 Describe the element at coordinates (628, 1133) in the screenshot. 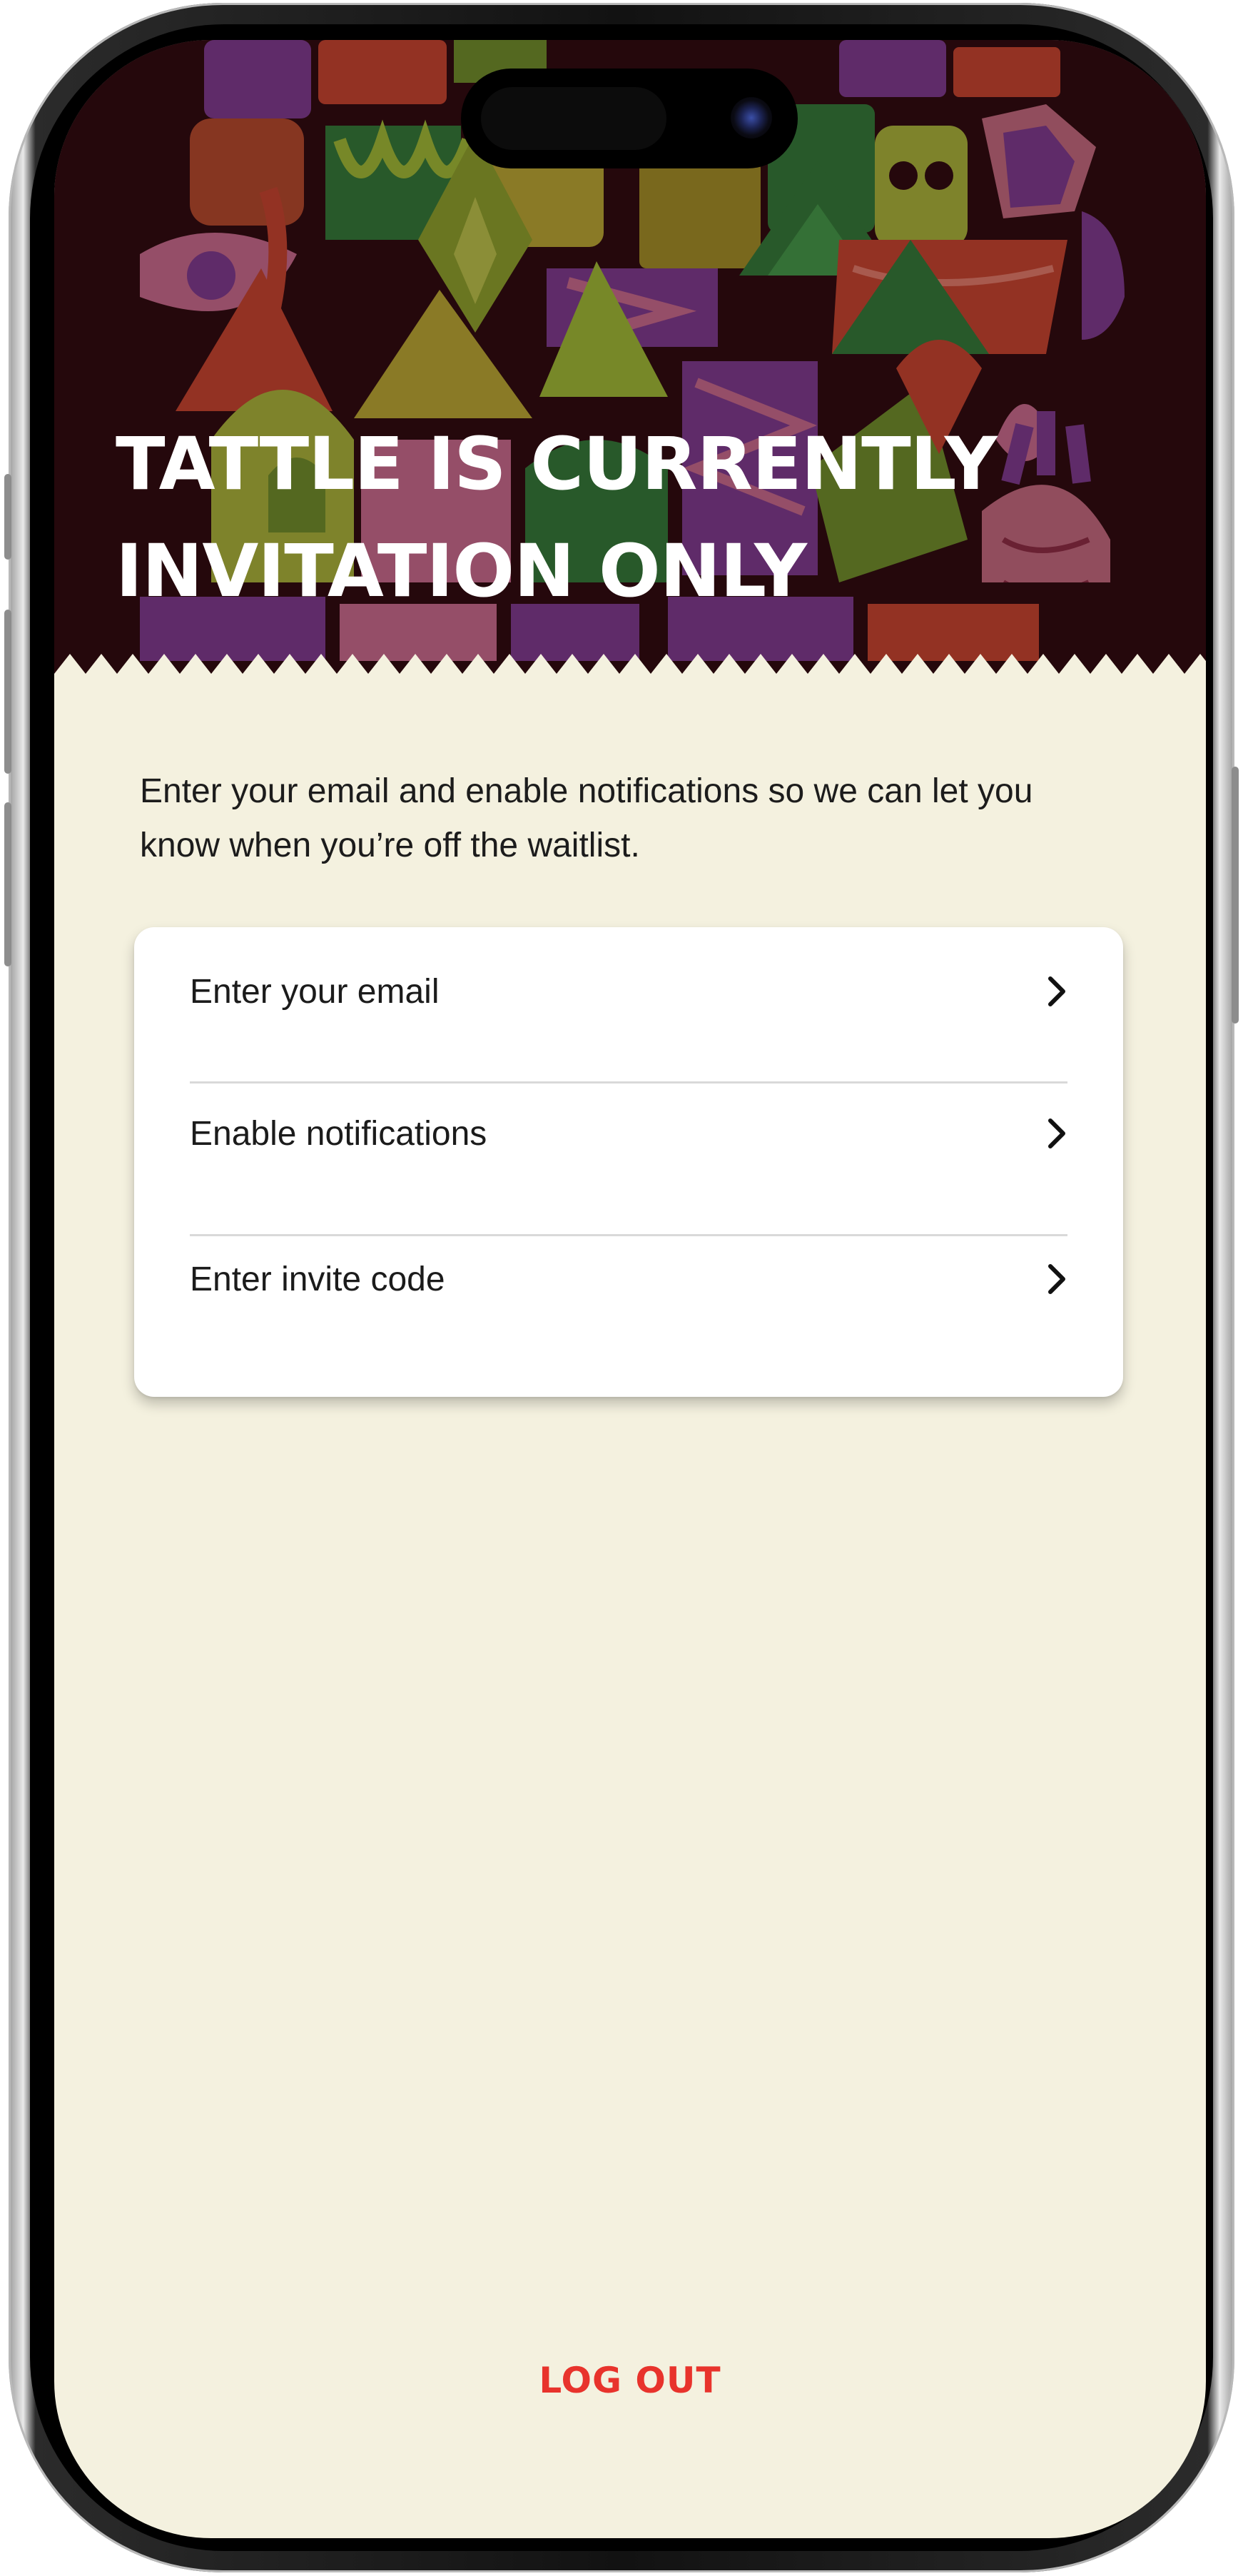

I see `enable-notifications-row: Enable notifications` at that location.